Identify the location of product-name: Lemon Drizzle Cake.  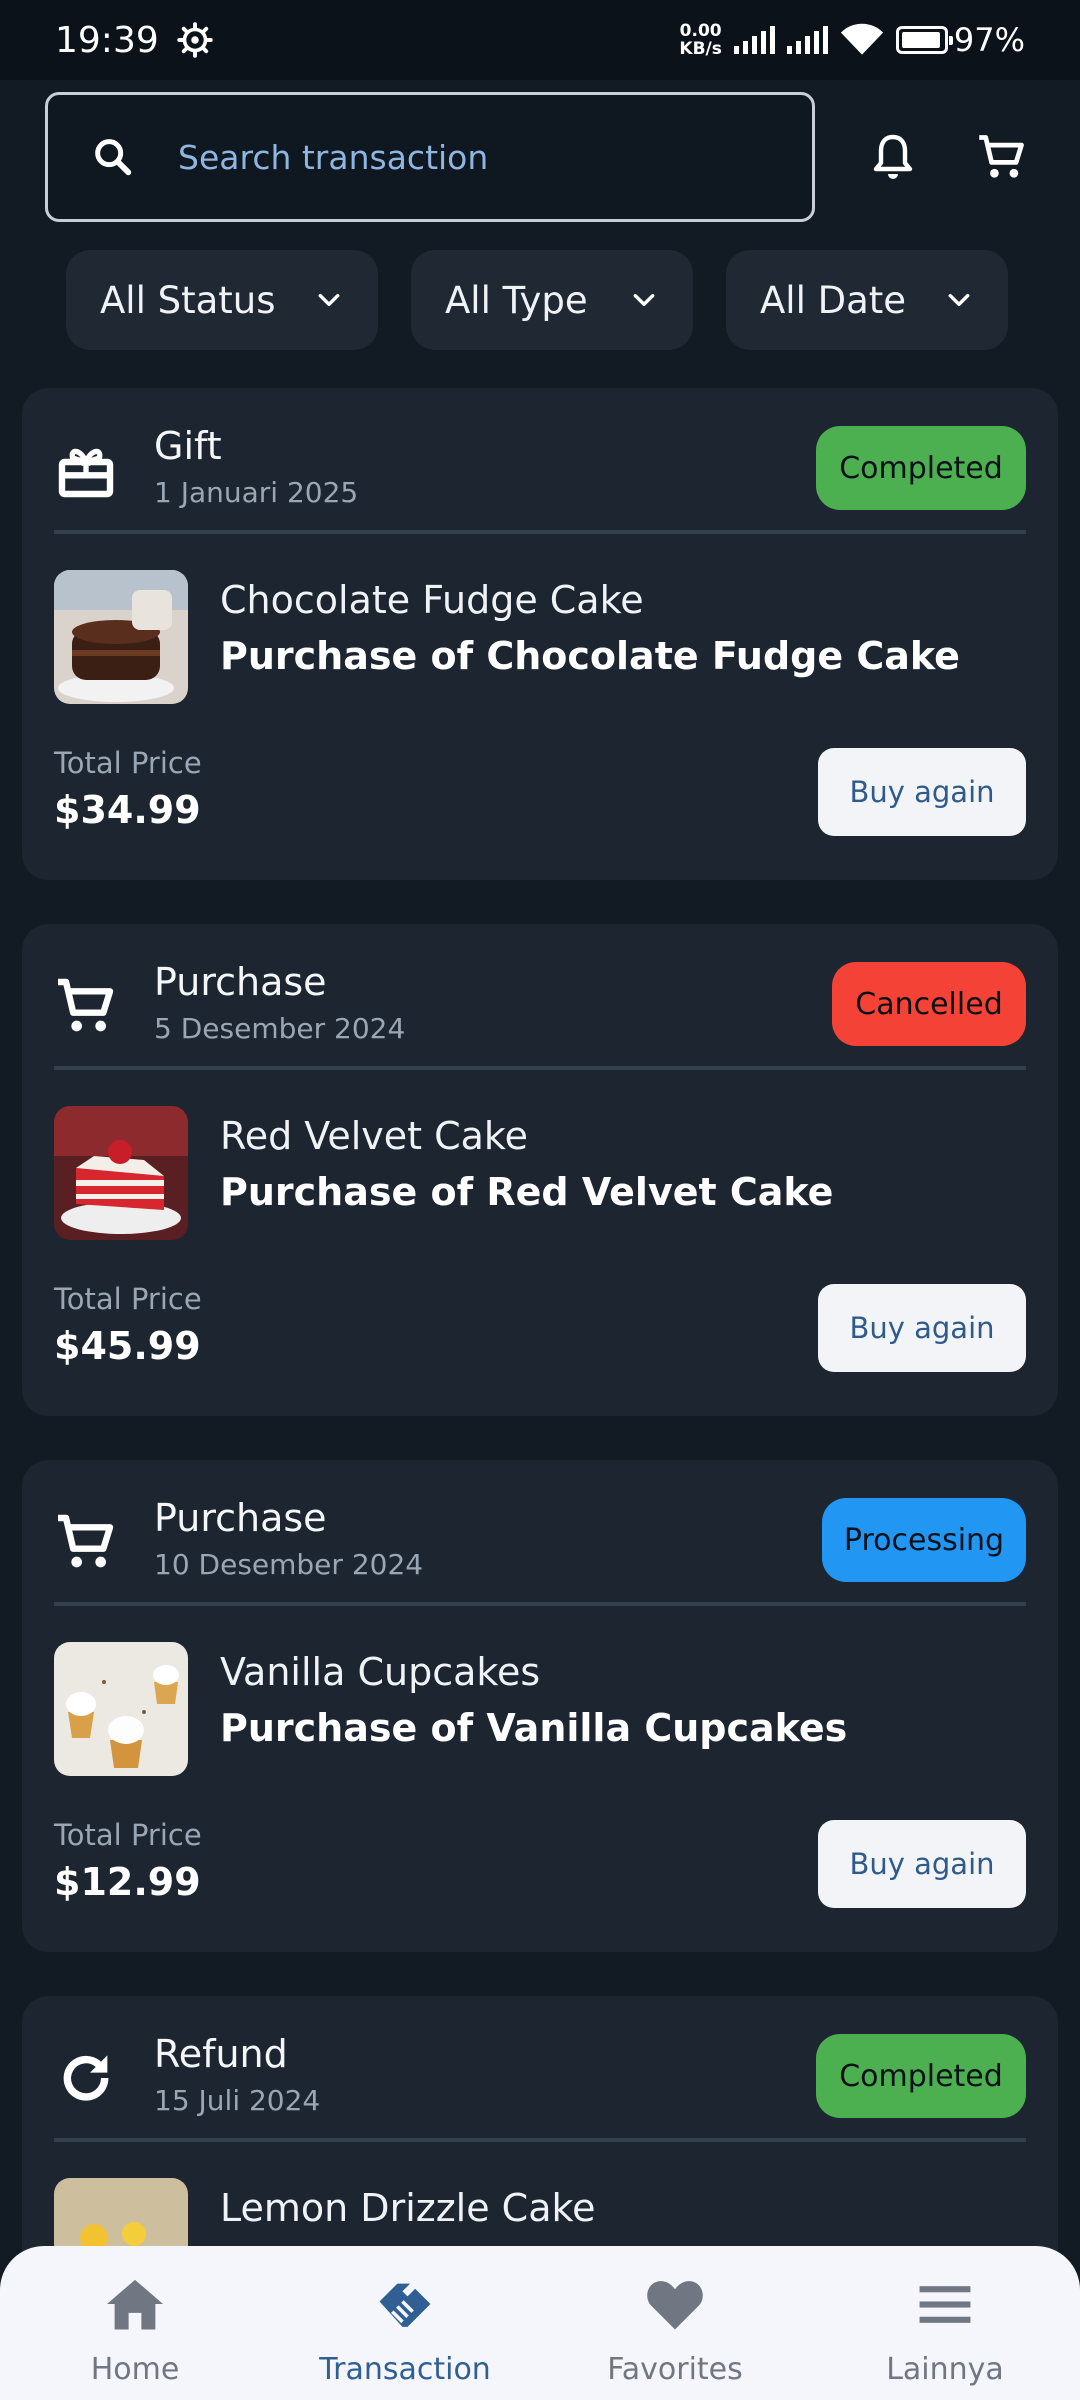
(408, 2208).